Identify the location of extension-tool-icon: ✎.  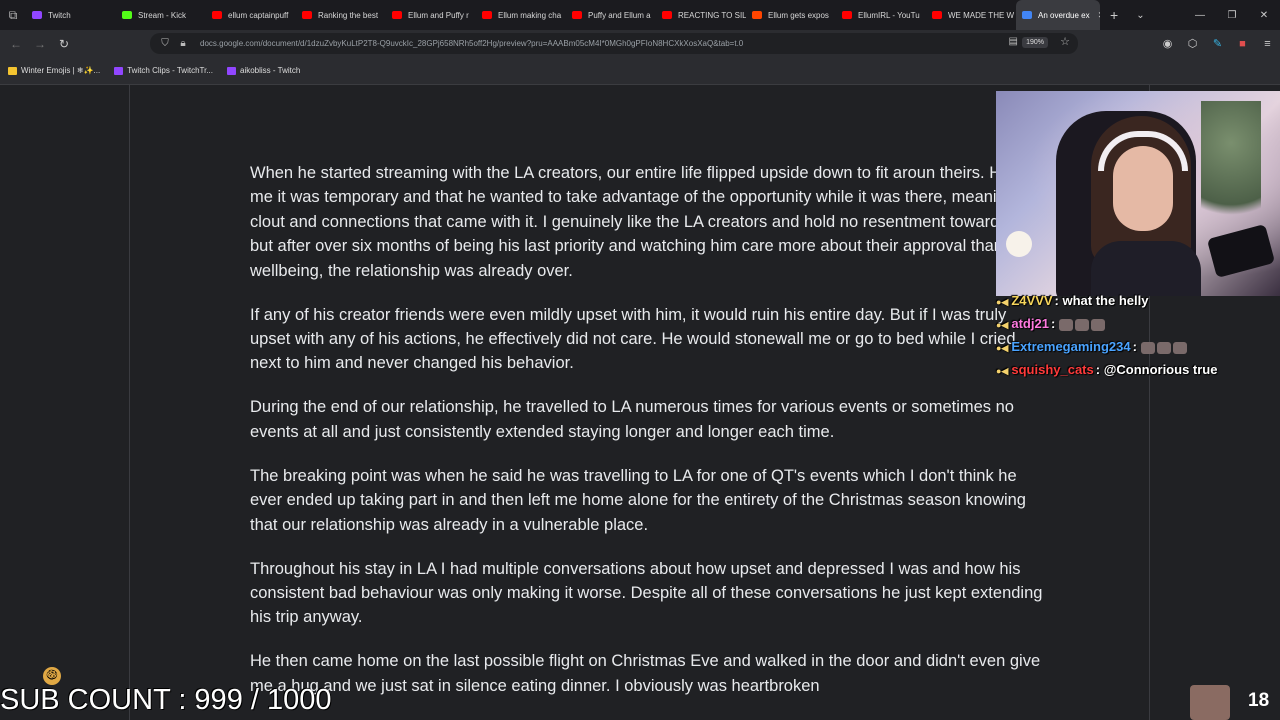
(1217, 43).